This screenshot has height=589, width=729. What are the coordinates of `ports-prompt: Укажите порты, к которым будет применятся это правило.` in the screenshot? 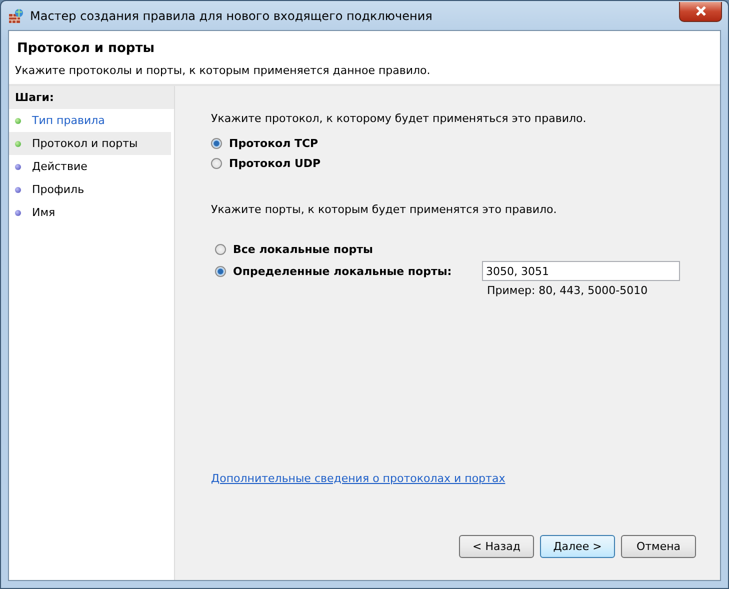 It's located at (384, 209).